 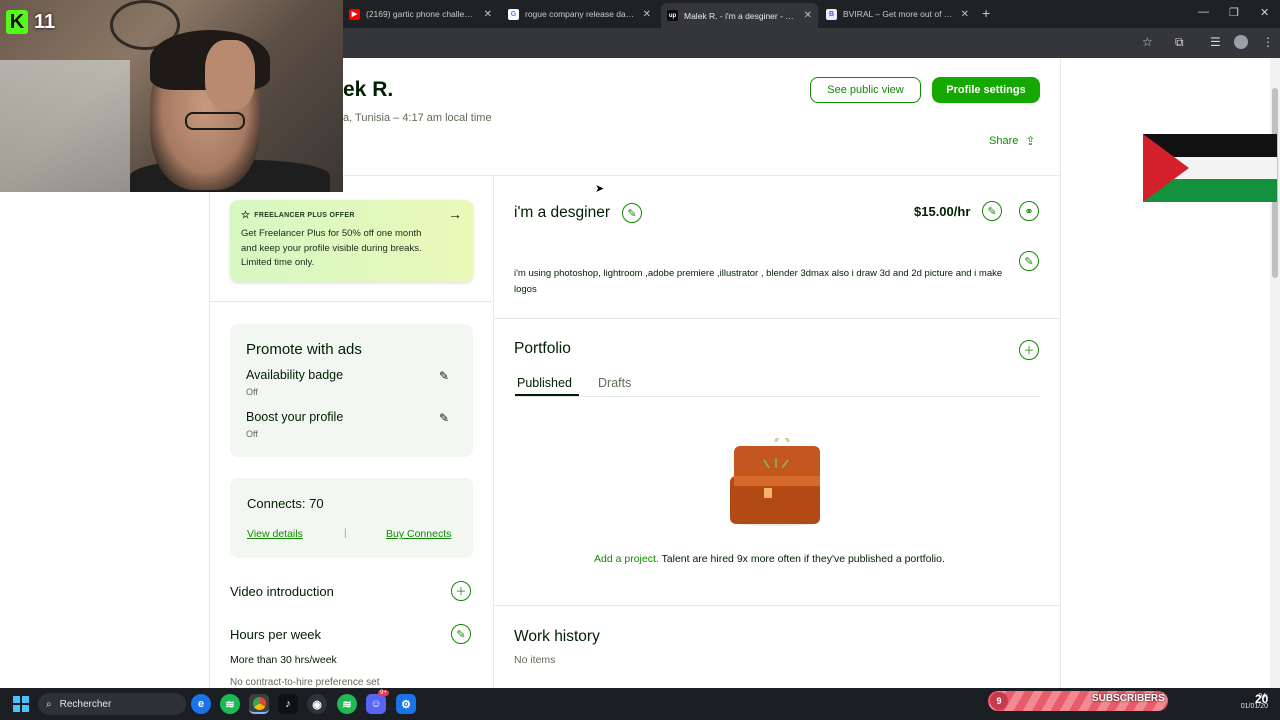 What do you see at coordinates (1029, 261) in the screenshot?
I see `edit-overview-pencil-icon: ✎` at bounding box center [1029, 261].